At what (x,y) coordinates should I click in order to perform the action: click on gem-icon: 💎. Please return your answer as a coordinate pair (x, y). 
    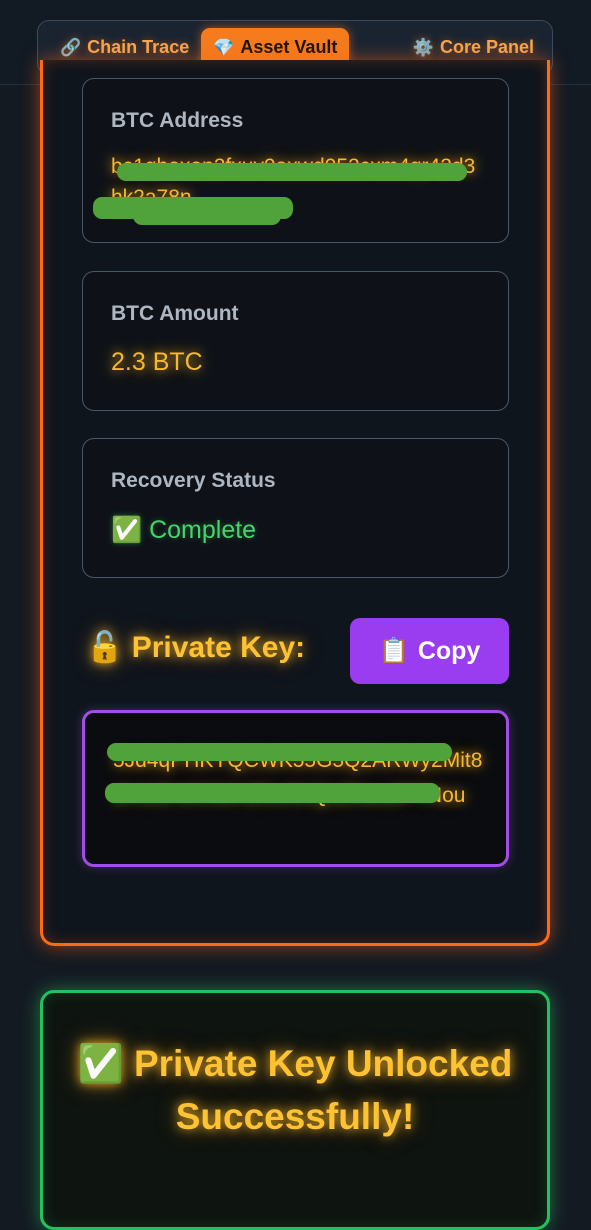
    Looking at the image, I should click on (224, 47).